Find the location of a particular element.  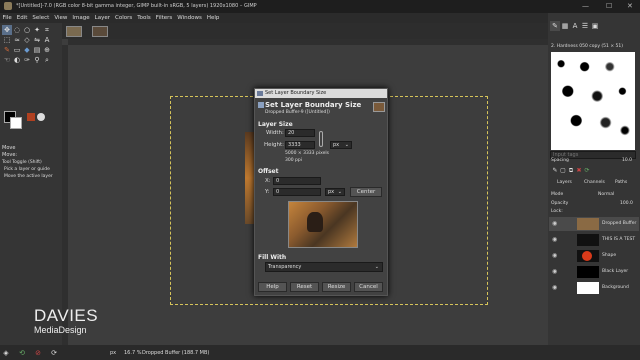

unified-transform-icon: ⬚ is located at coordinates (7, 40).